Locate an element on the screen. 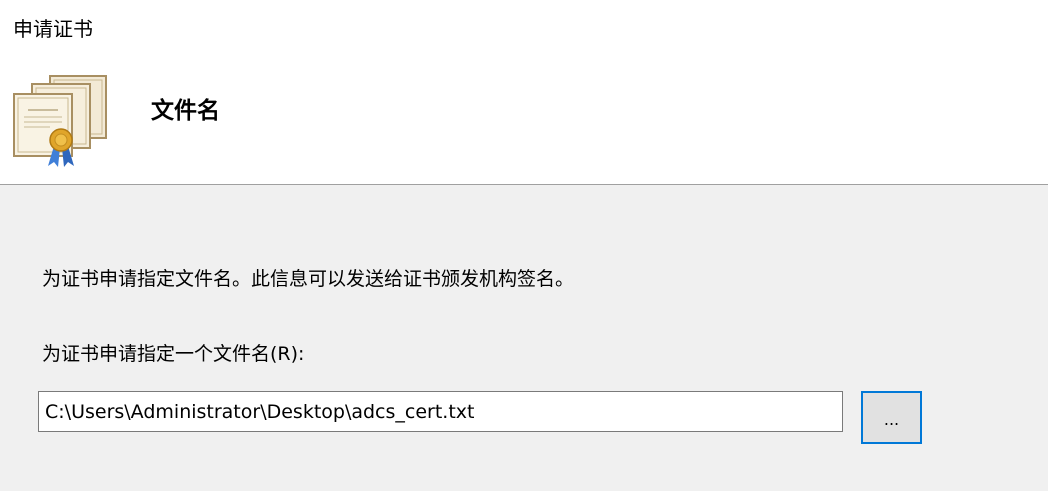 This screenshot has width=1048, height=491. window-title: 申请证书 is located at coordinates (53, 29).